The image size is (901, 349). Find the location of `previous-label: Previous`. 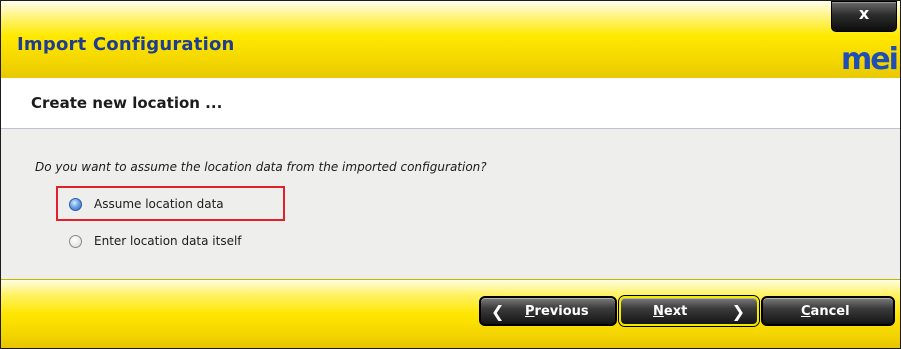

previous-label: Previous is located at coordinates (557, 311).